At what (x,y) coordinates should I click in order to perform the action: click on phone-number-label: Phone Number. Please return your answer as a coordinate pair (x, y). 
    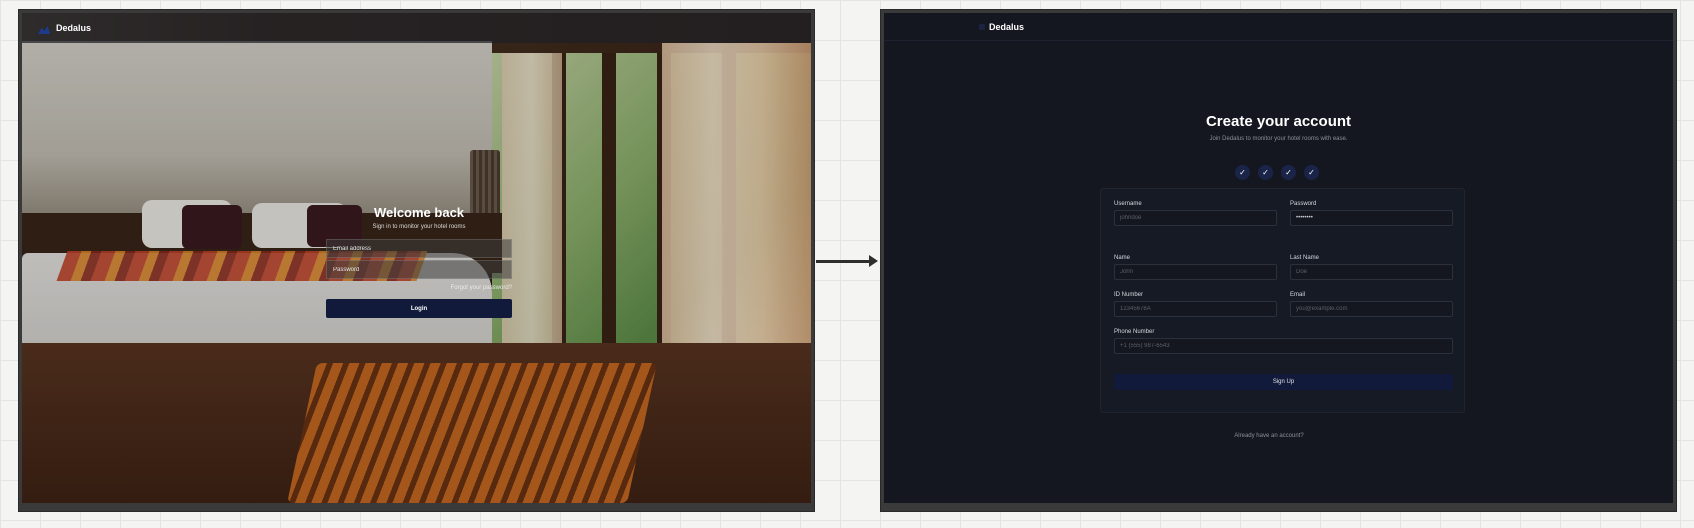
    Looking at the image, I should click on (1134, 332).